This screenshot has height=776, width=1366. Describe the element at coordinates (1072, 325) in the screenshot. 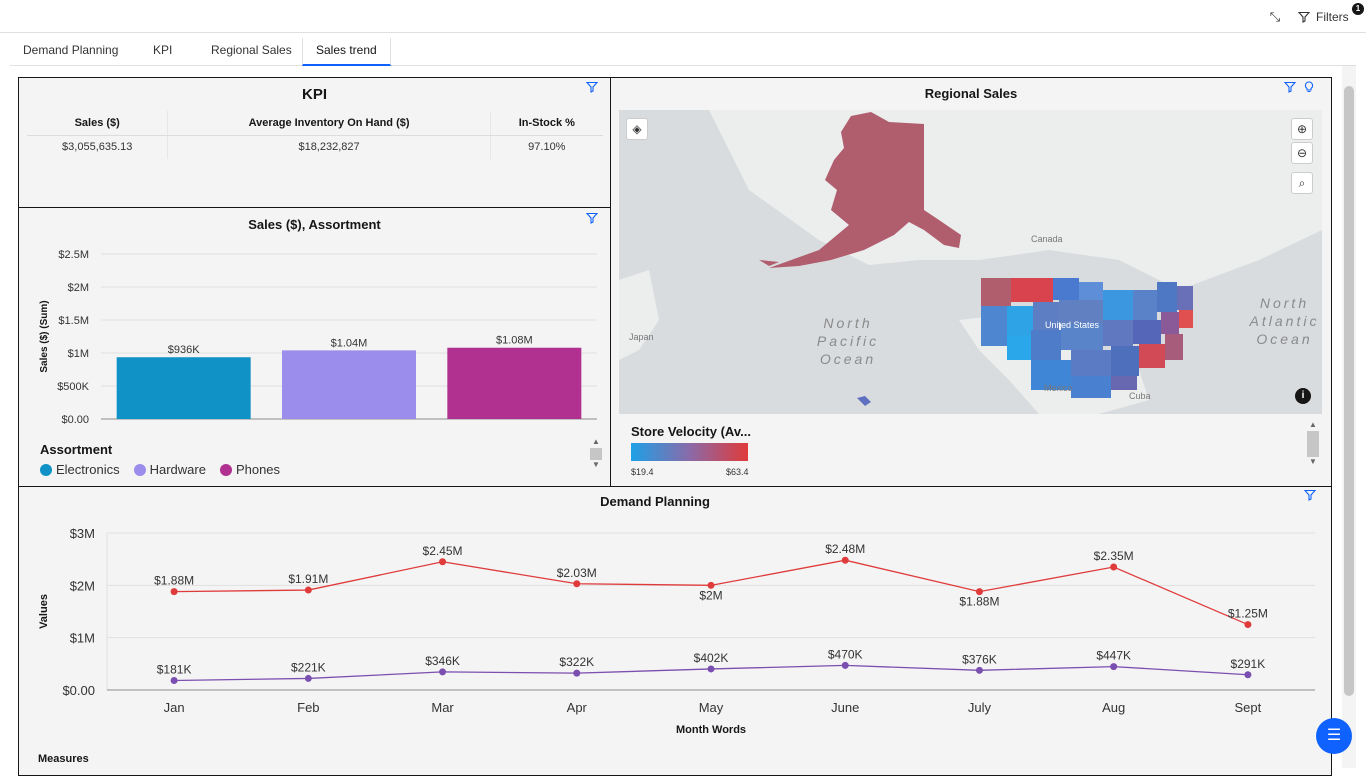

I see `map-label-us: United States` at that location.